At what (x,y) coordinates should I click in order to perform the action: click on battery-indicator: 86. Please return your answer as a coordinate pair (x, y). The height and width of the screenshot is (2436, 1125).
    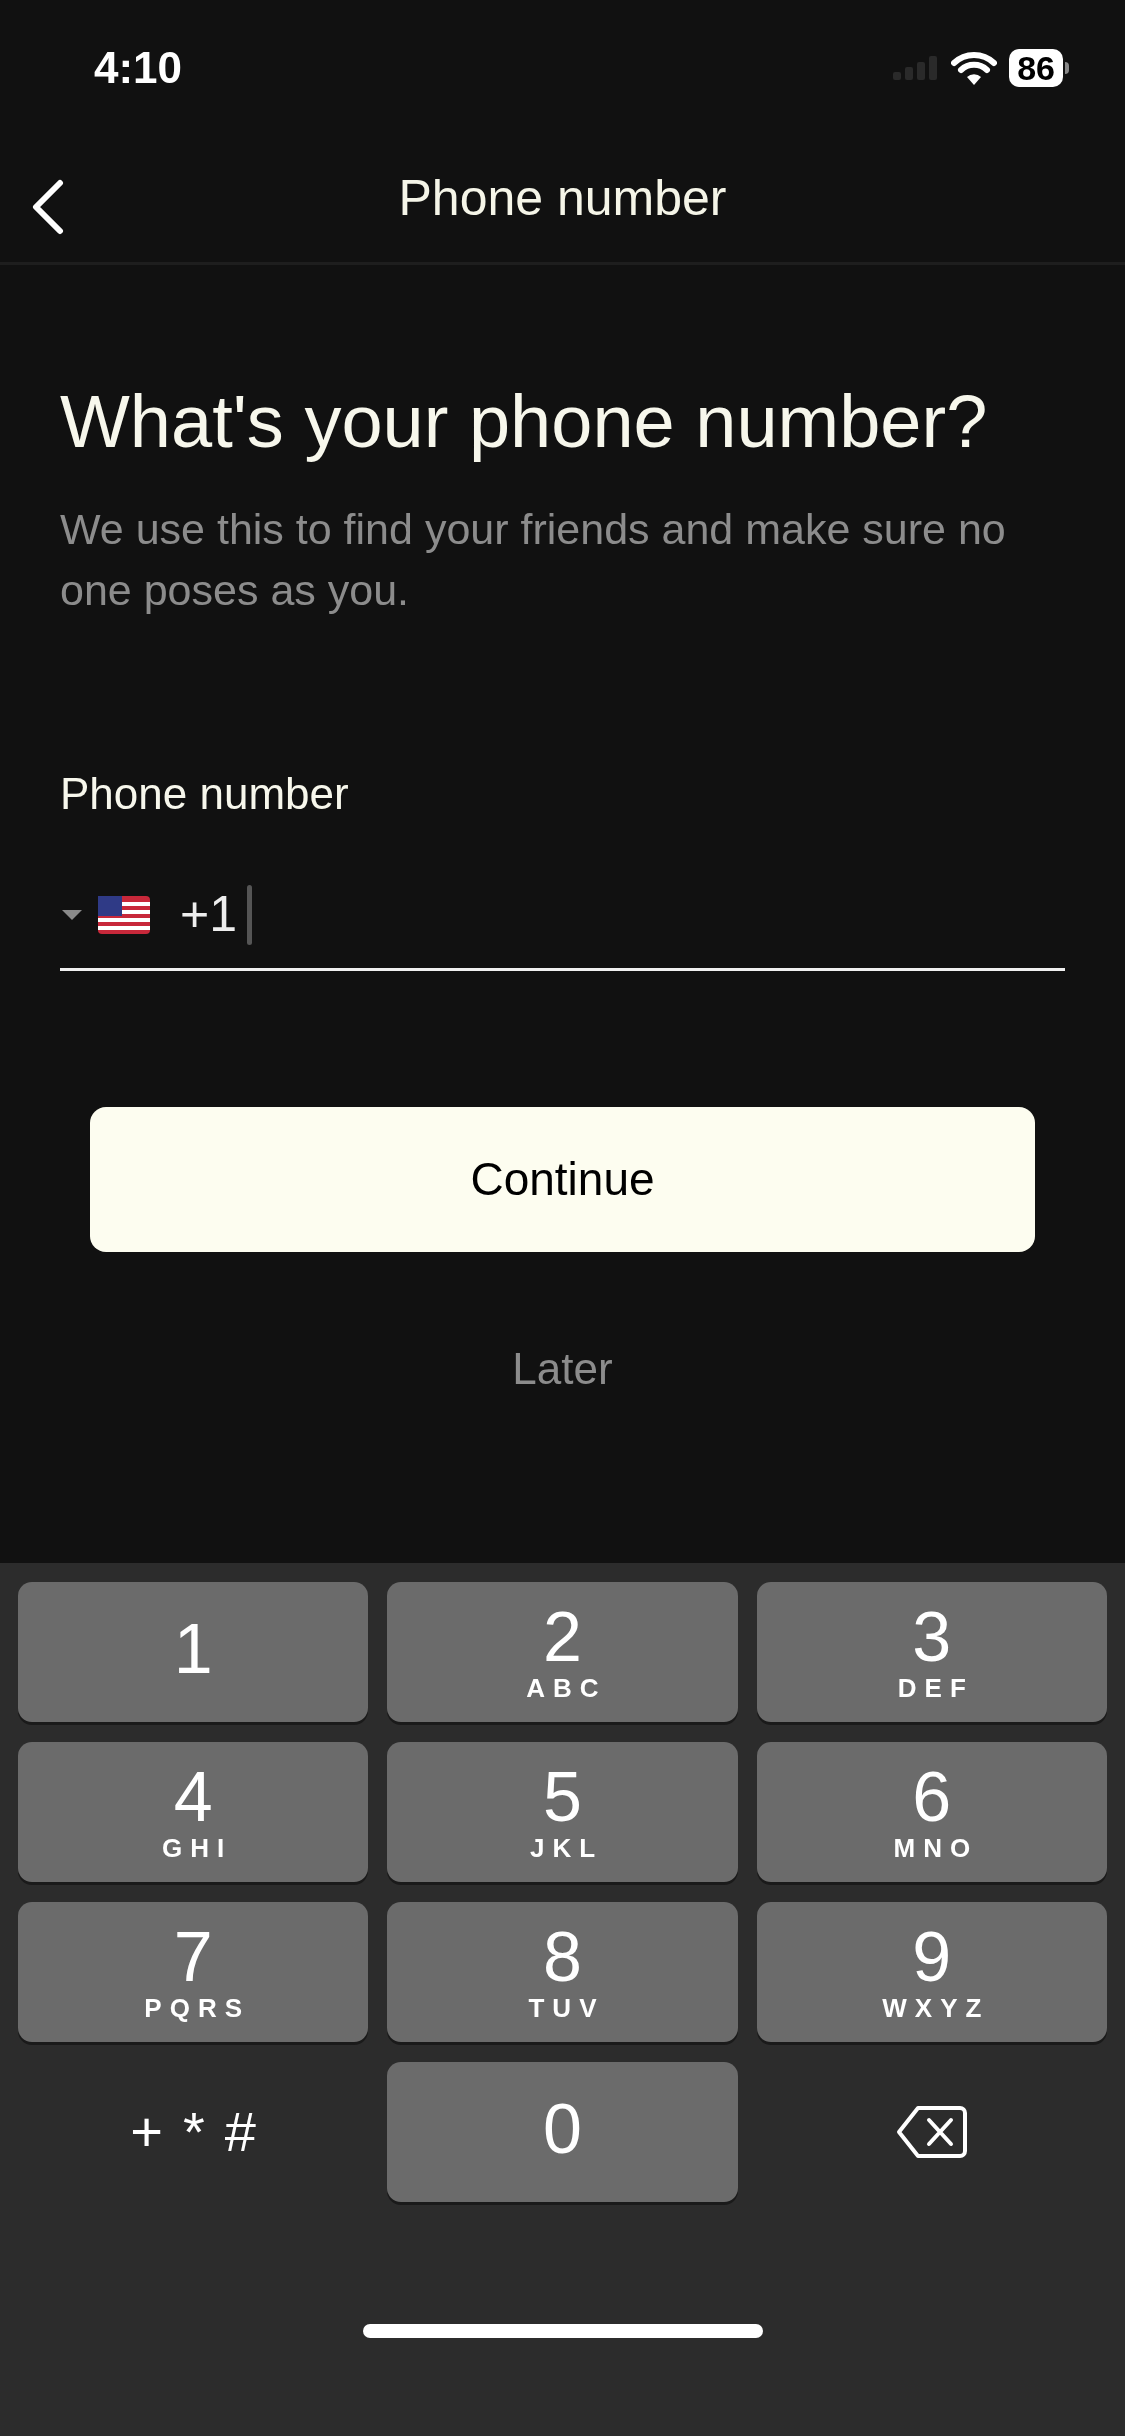
    Looking at the image, I should click on (1039, 67).